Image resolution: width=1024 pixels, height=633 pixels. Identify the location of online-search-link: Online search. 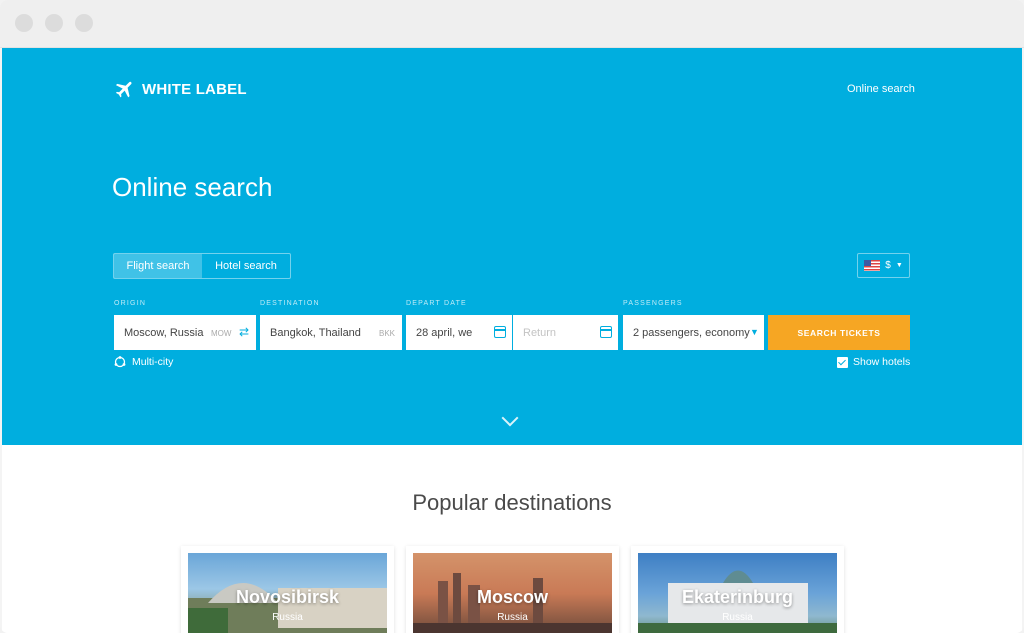
(881, 89).